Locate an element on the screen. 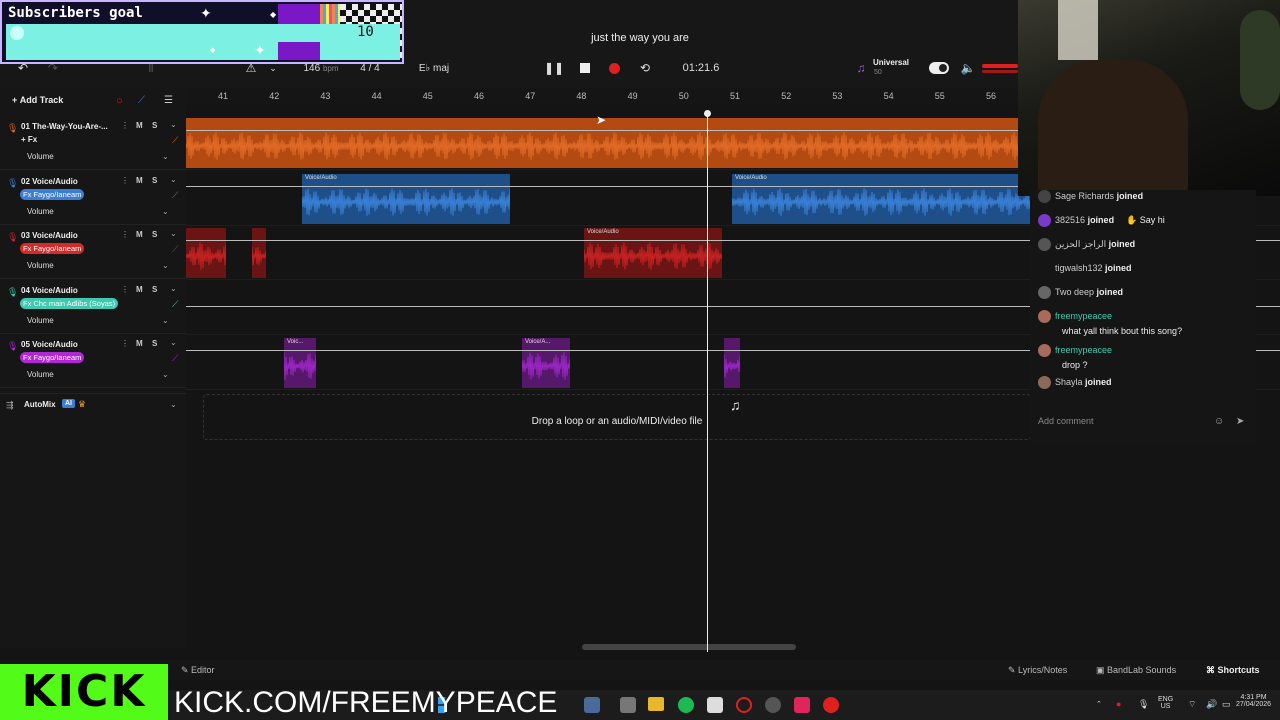 This screenshot has height=720, width=1280. chat-username: Sage Richards is located at coordinates (1084, 196).